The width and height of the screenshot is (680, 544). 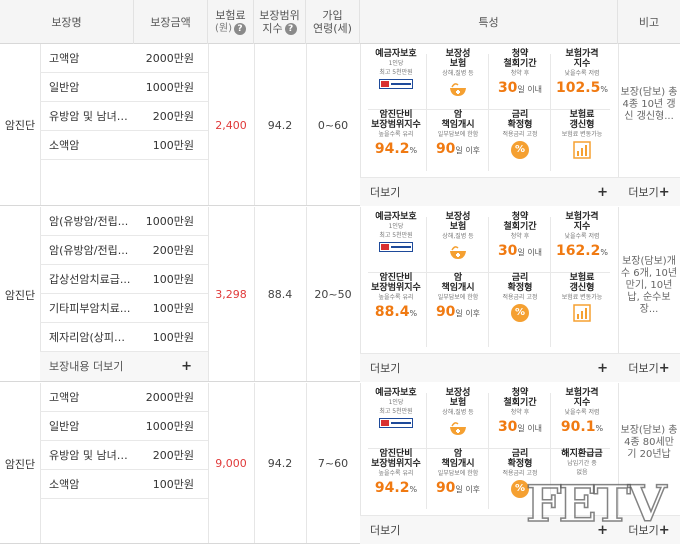 I want to click on feature-sub: 1인당, so click(x=396, y=402).